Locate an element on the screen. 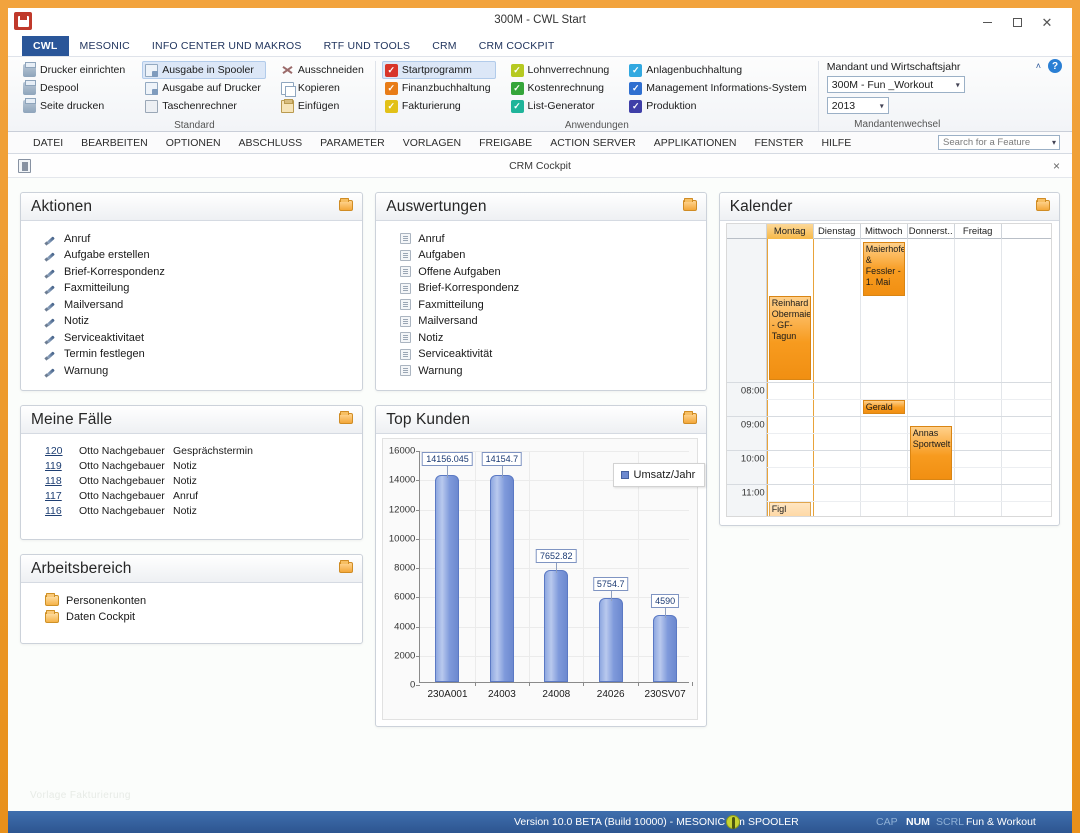 The height and width of the screenshot is (833, 1080). help-icon: ? is located at coordinates (1055, 66).